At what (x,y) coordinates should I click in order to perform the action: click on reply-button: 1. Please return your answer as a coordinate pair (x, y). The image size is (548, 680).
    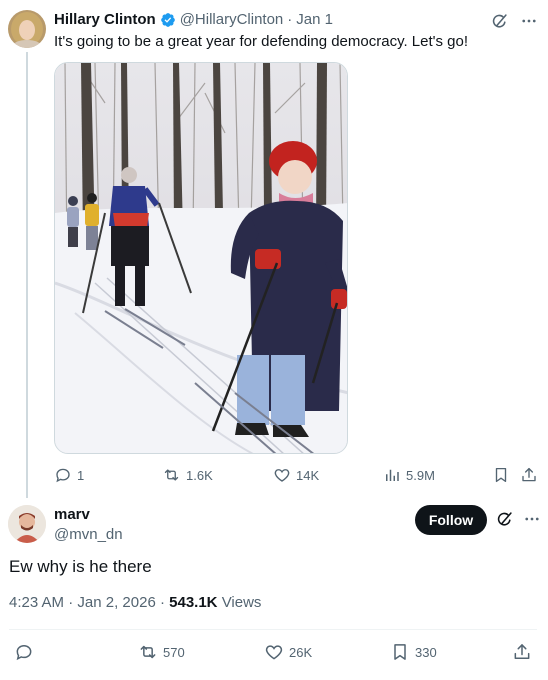
    Looking at the image, I should click on (69, 475).